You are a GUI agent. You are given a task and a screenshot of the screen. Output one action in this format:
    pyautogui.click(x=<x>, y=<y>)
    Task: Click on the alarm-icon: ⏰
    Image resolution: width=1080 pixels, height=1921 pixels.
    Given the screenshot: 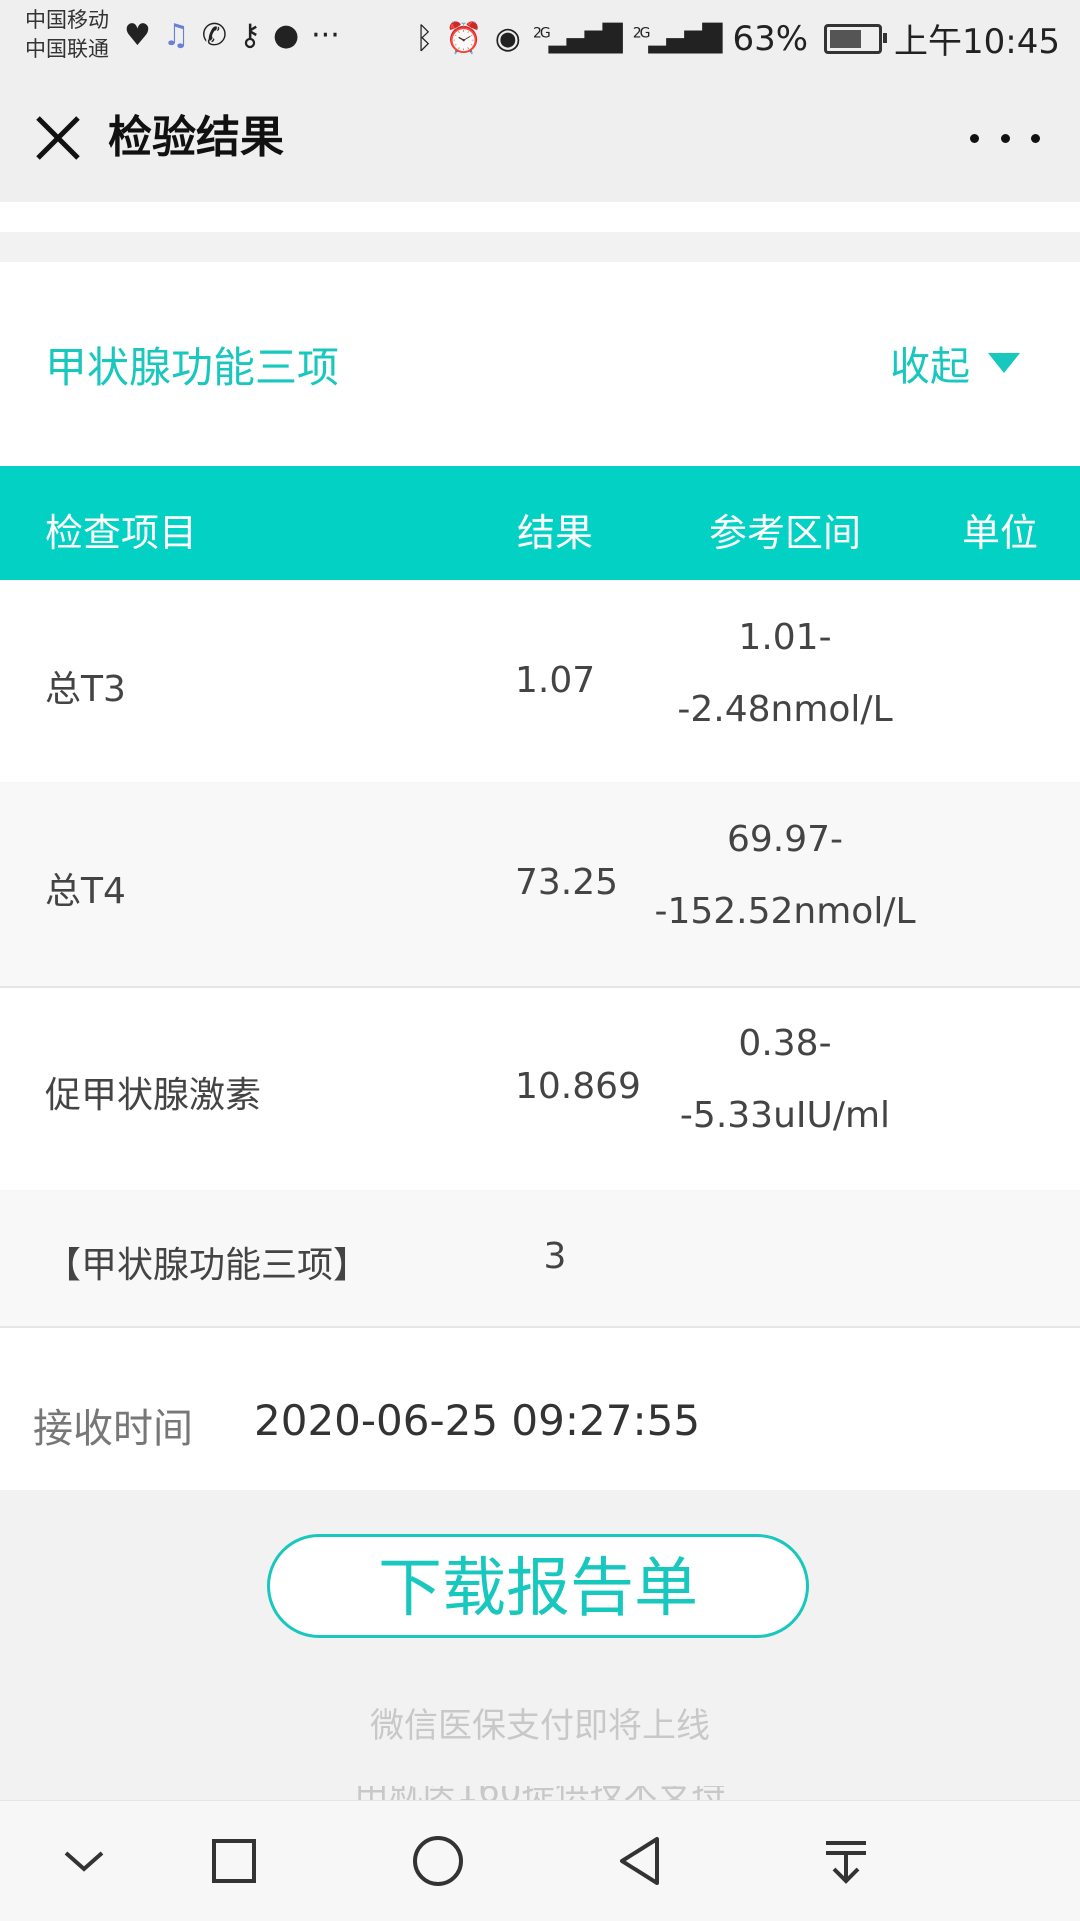 What is the action you would take?
    pyautogui.click(x=464, y=38)
    